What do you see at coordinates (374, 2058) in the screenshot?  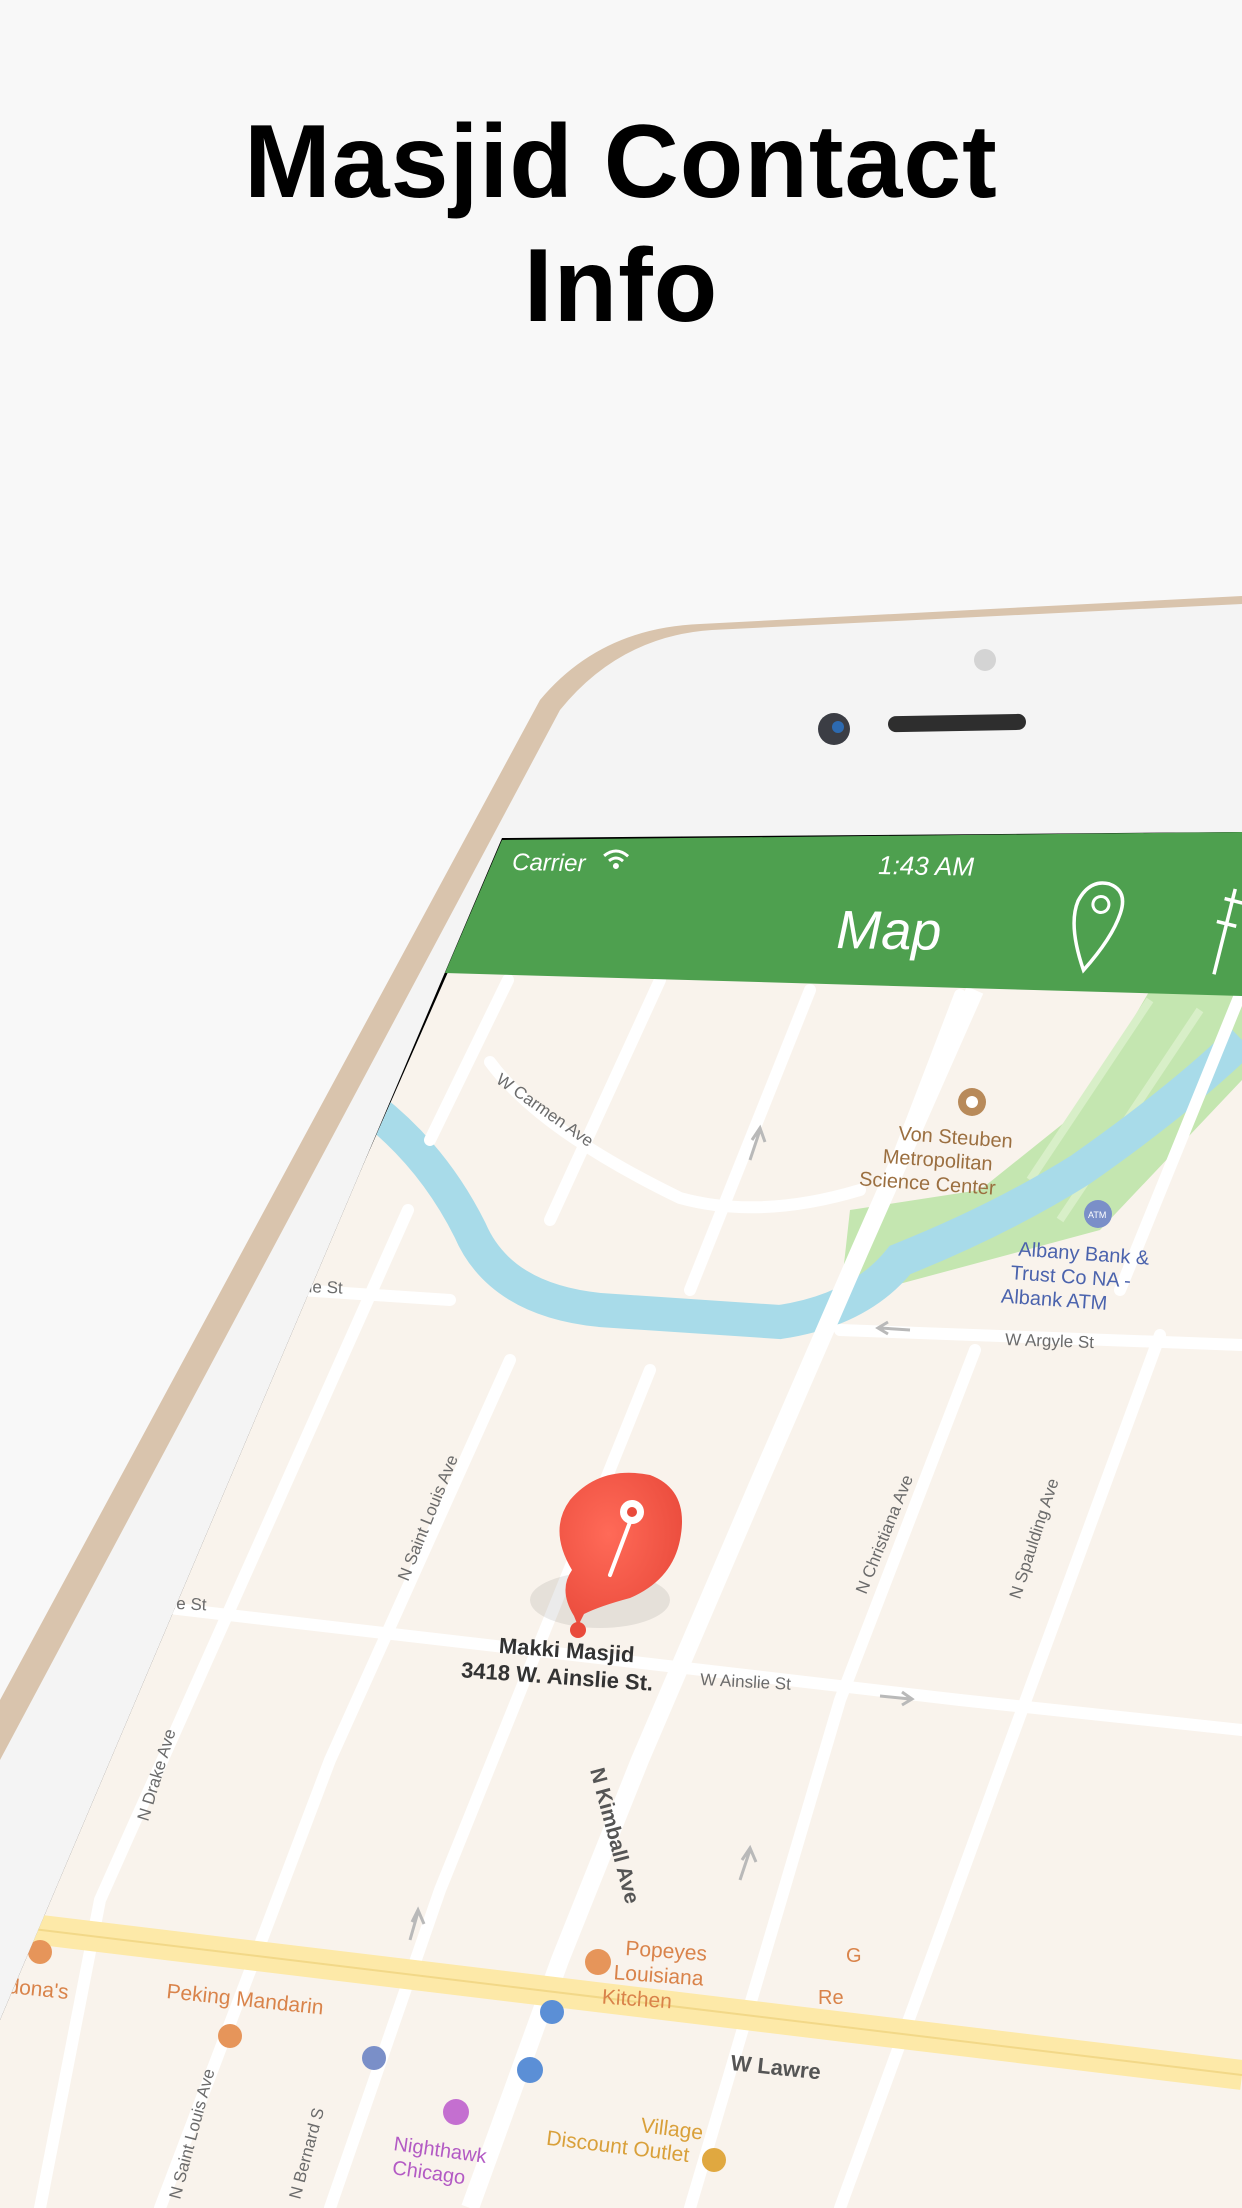 I see `bank-icon` at bounding box center [374, 2058].